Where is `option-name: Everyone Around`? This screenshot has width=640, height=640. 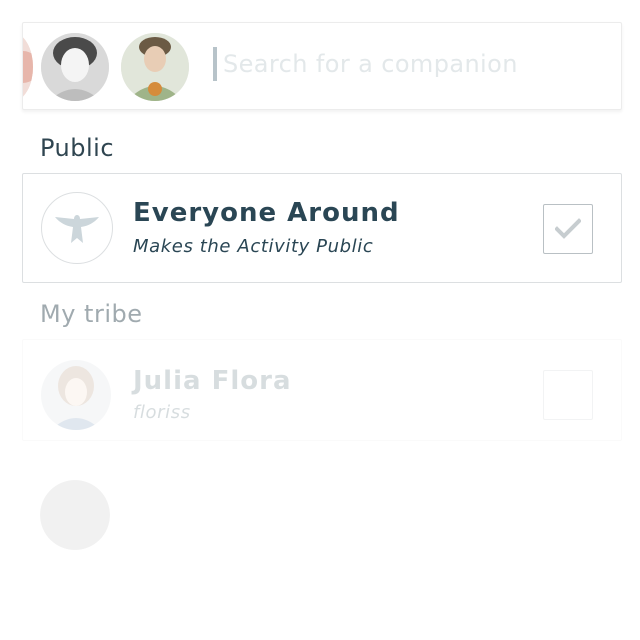 option-name: Everyone Around is located at coordinates (266, 213).